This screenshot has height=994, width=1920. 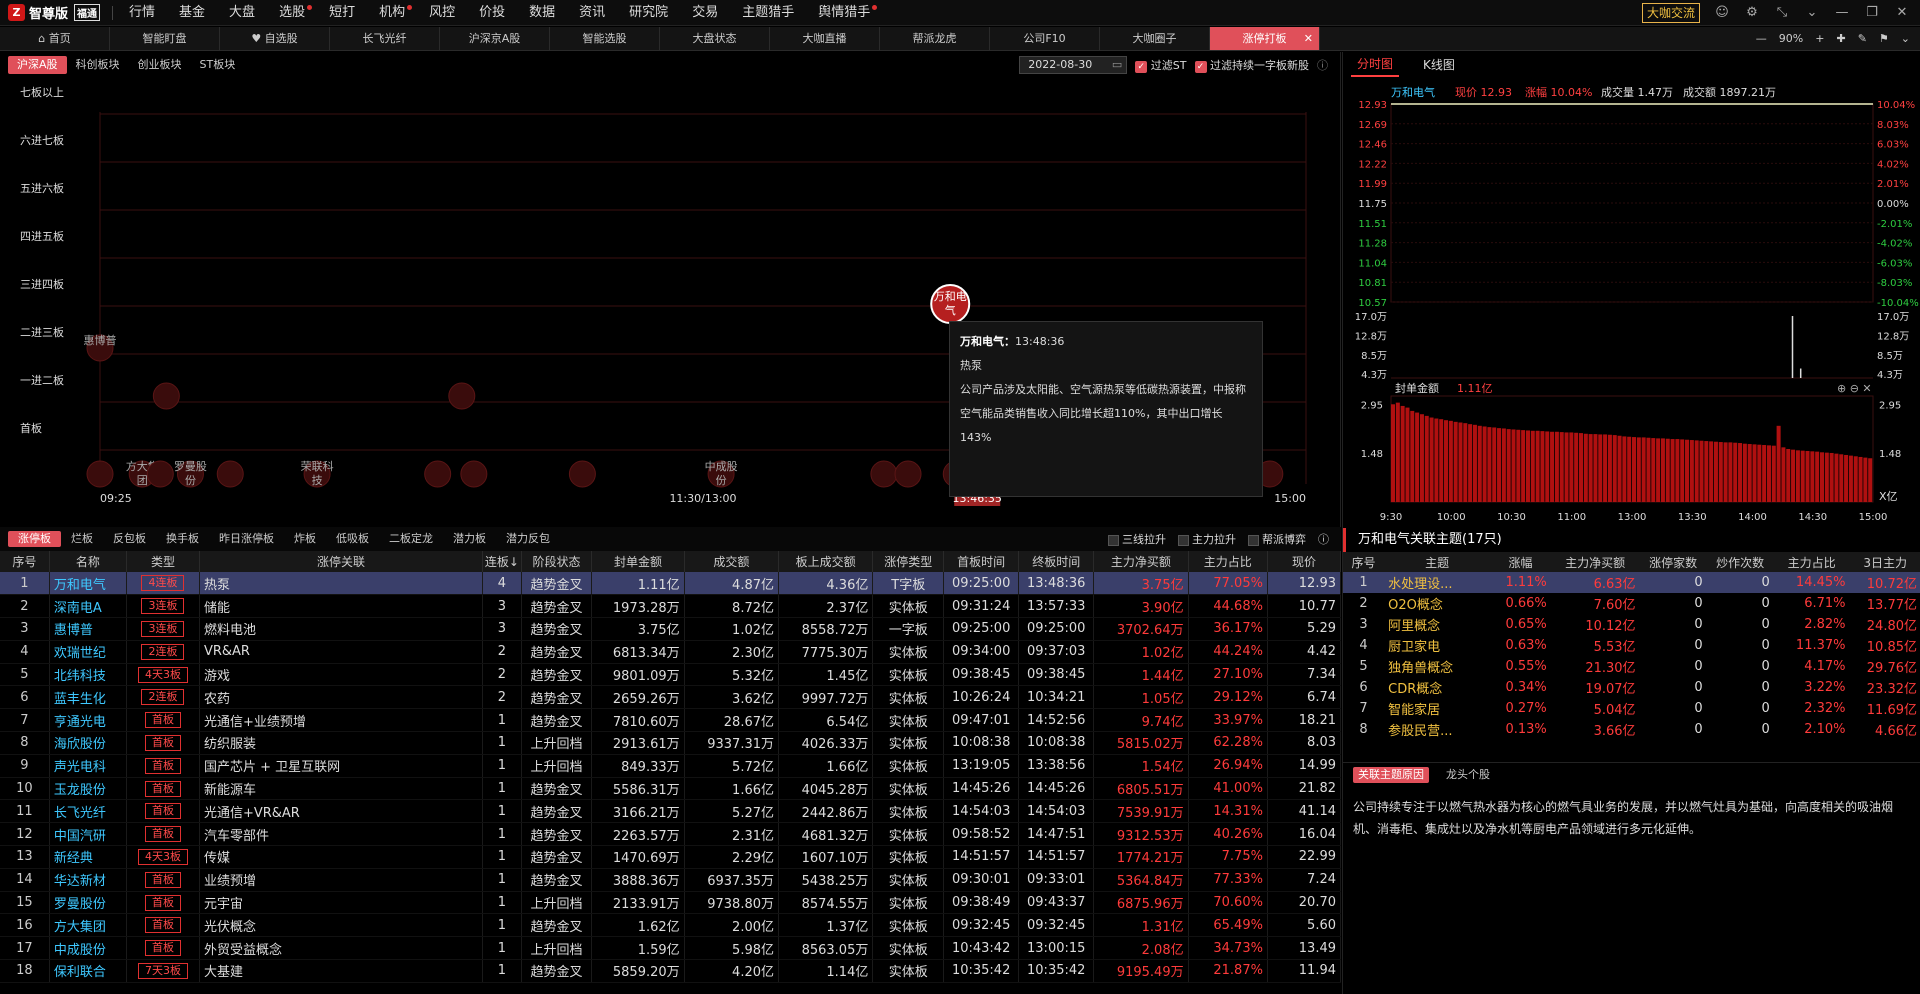 I want to click on board-tab-0: 涨停板, so click(x=34, y=539).